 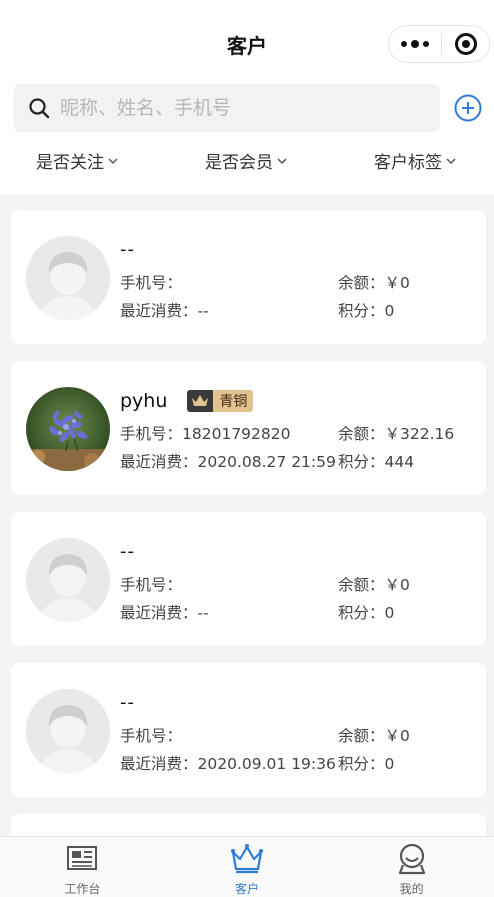 I want to click on customer-avatar-photo, so click(x=68, y=429).